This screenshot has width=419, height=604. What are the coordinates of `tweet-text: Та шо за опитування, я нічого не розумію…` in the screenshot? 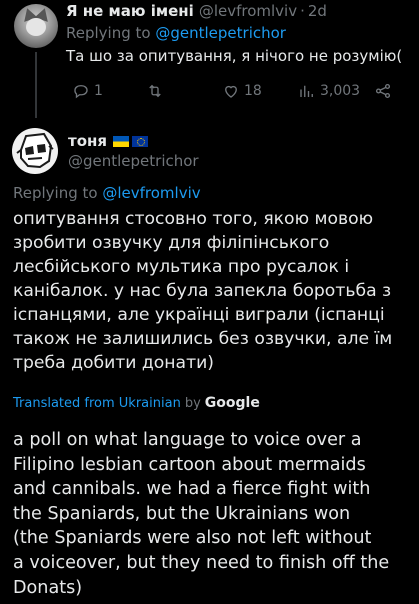 It's located at (234, 56).